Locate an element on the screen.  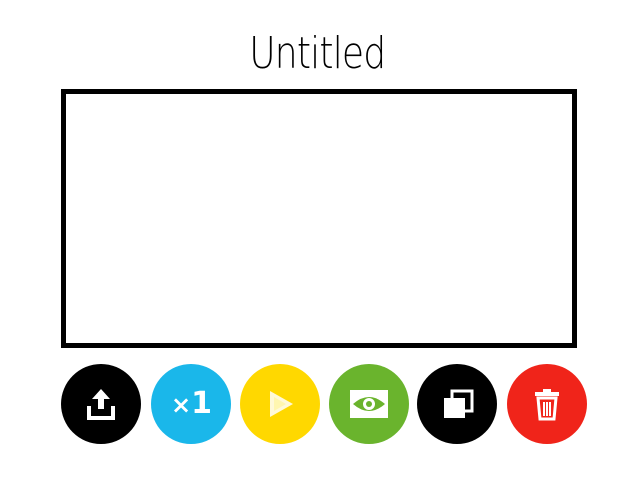
share-button is located at coordinates (101, 404).